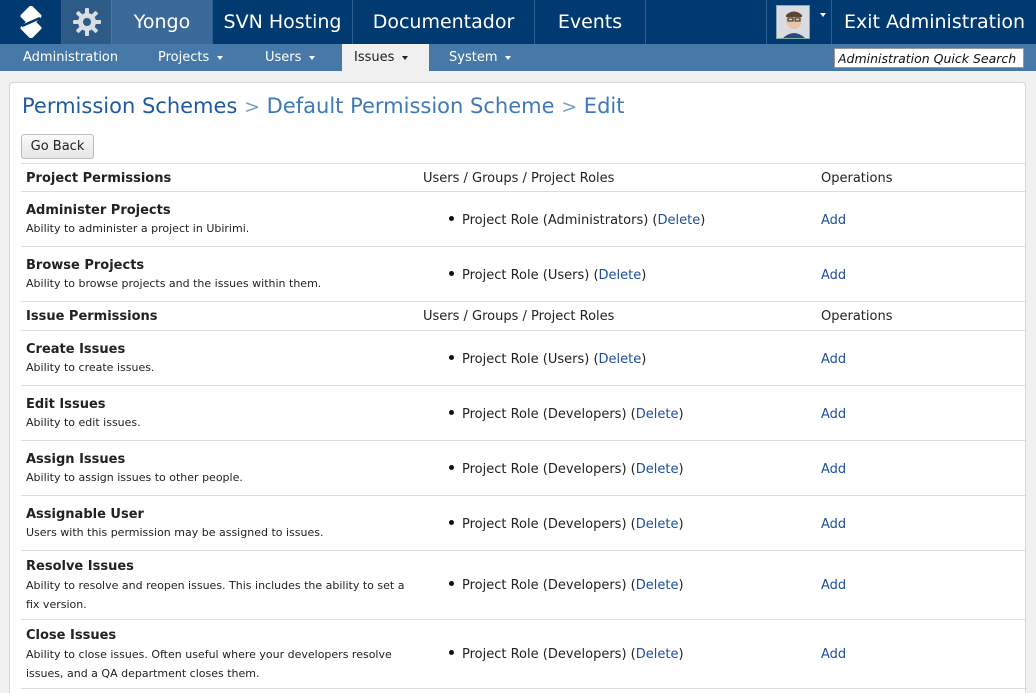 Image resolution: width=1036 pixels, height=693 pixels. What do you see at coordinates (66, 404) in the screenshot?
I see `permission-name: Edit Issues` at bounding box center [66, 404].